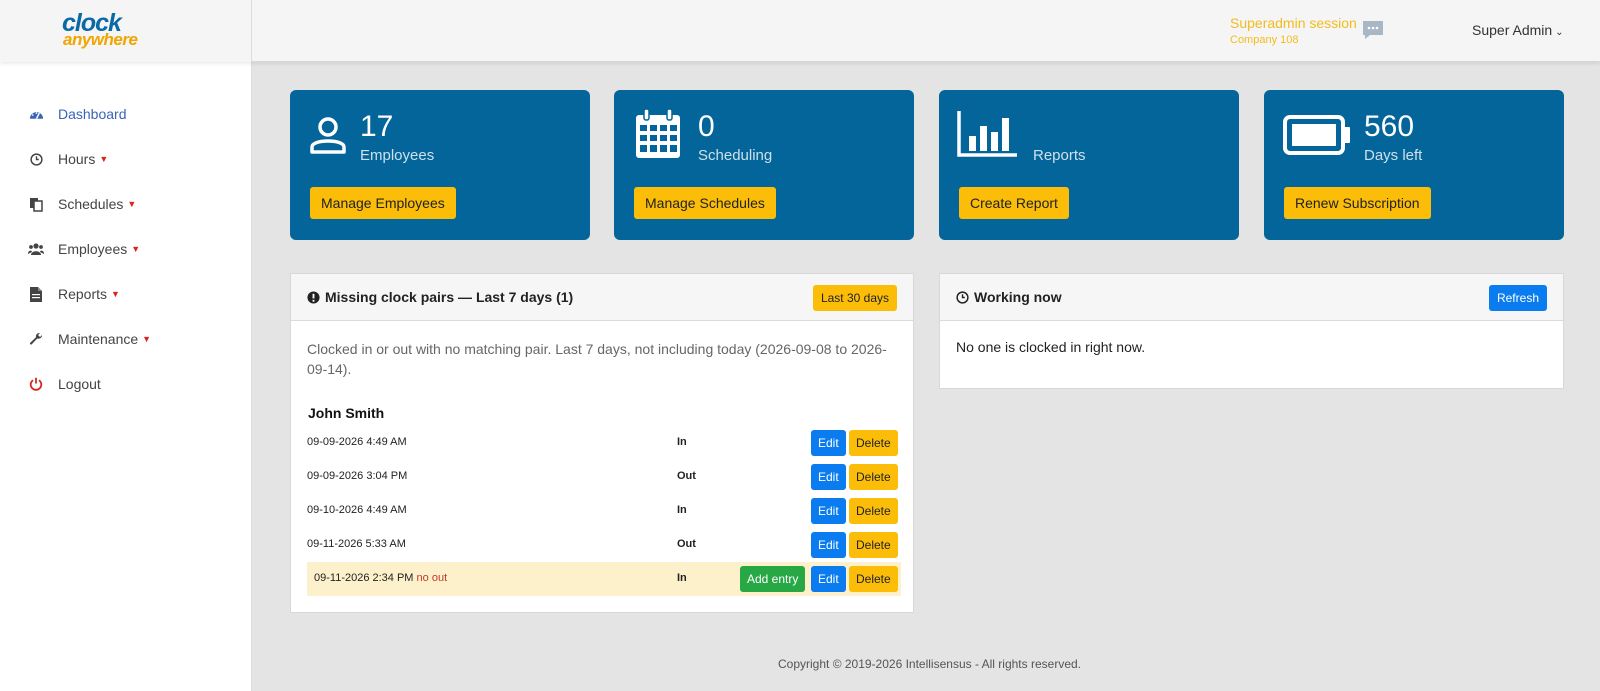 The width and height of the screenshot is (1600, 691). Describe the element at coordinates (705, 203) in the screenshot. I see `manage-schedules-button: Manage Schedules` at that location.